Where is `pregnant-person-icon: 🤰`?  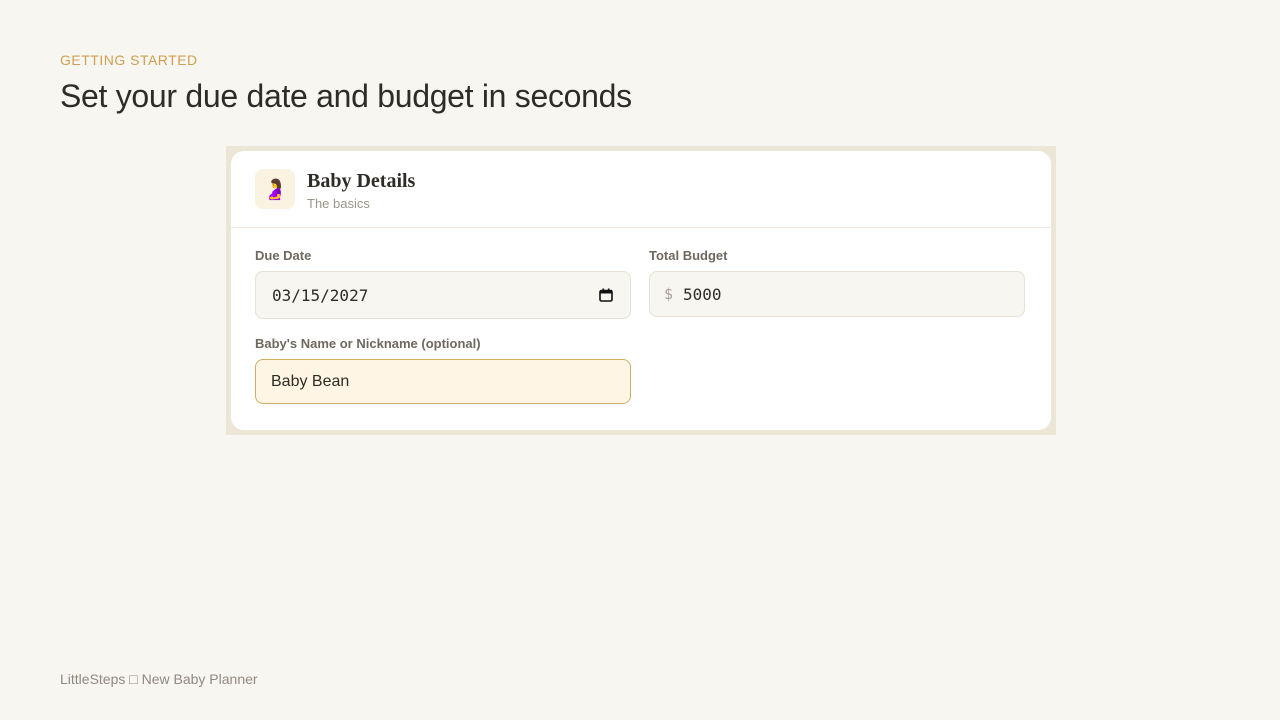
pregnant-person-icon: 🤰 is located at coordinates (275, 189).